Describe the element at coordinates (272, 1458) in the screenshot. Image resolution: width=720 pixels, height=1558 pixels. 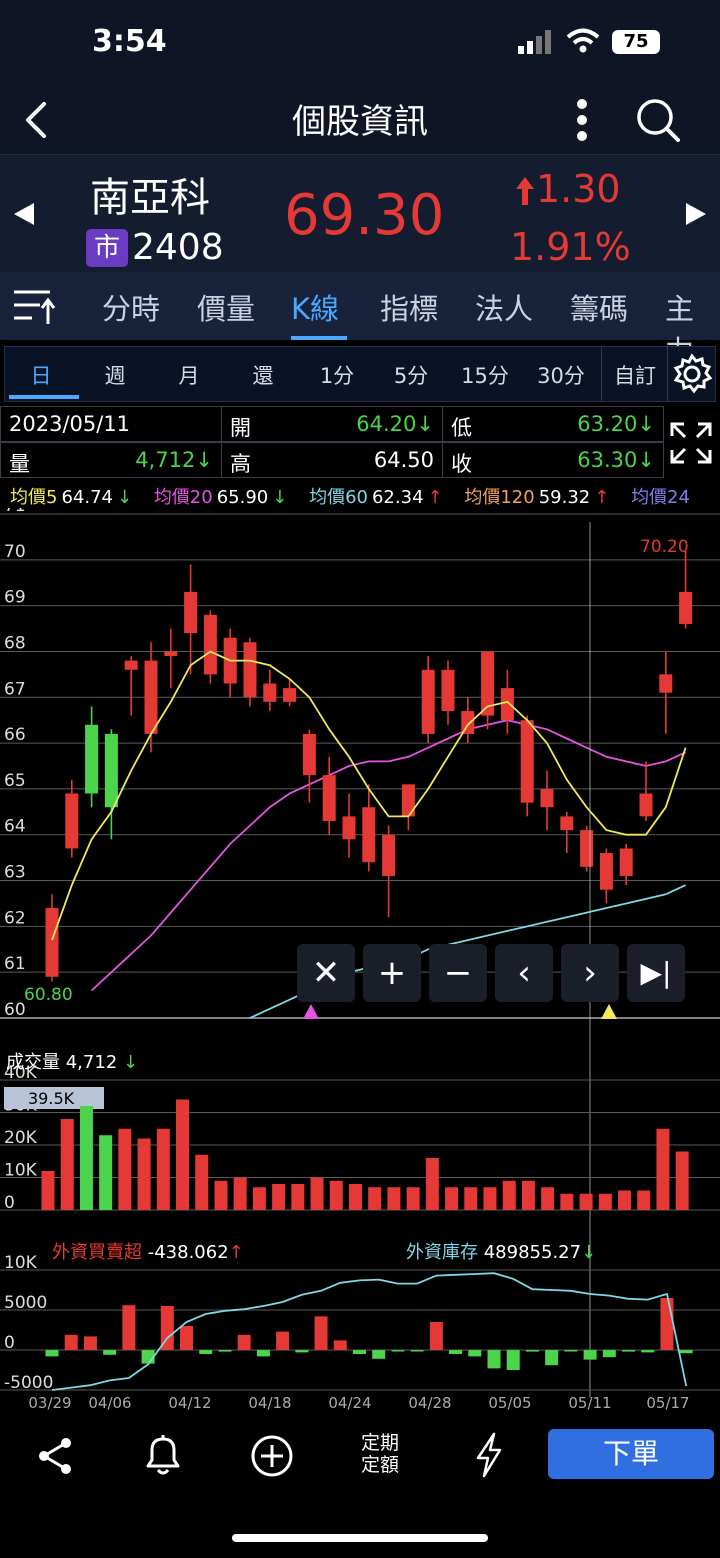
I see `add-circle-icon` at that location.